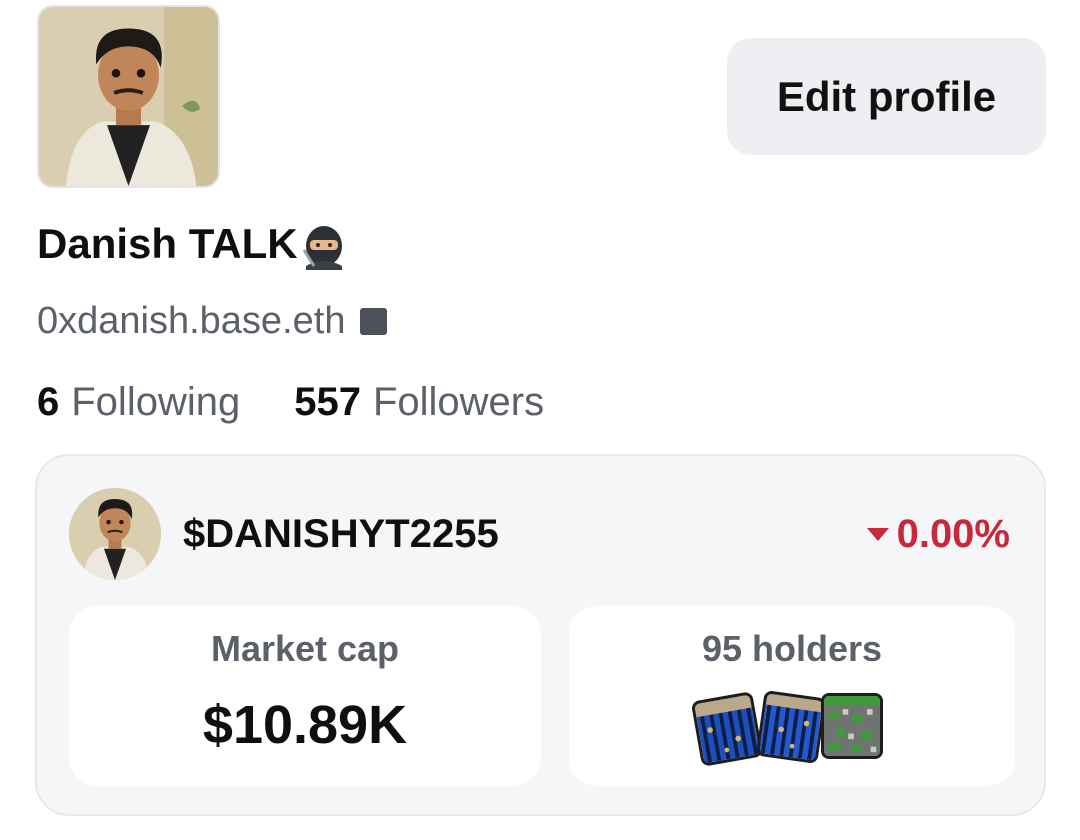 This screenshot has height=840, width=1080. I want to click on token-ticker: $DANISHYT2255, so click(341, 533).